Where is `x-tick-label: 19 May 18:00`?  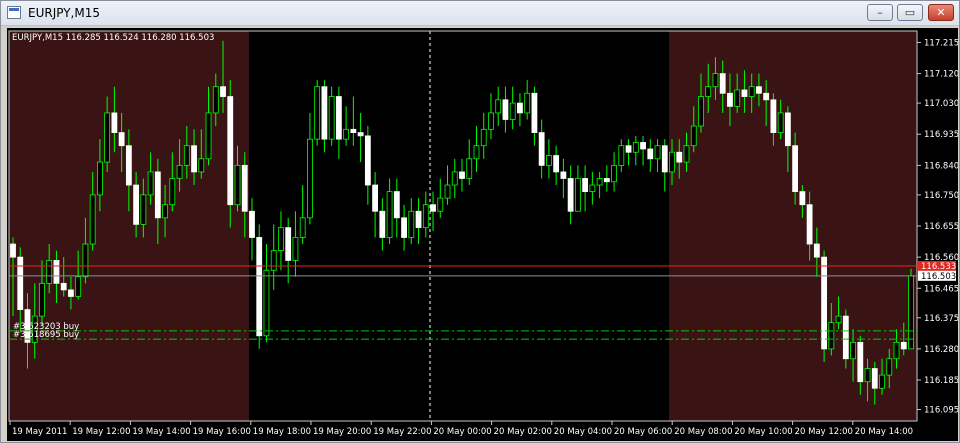 x-tick-label: 19 May 18:00 is located at coordinates (282, 432).